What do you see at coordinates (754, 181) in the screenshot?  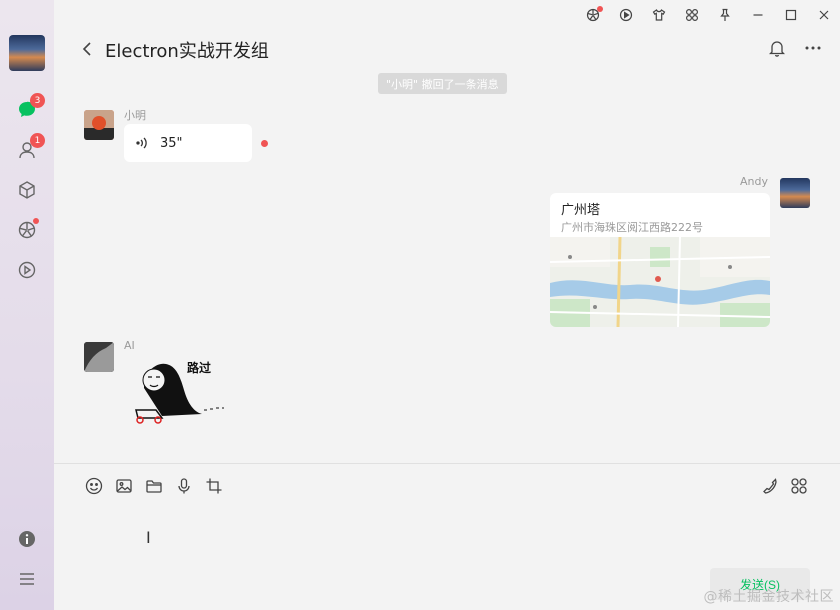 I see `sender-name: Andy` at bounding box center [754, 181].